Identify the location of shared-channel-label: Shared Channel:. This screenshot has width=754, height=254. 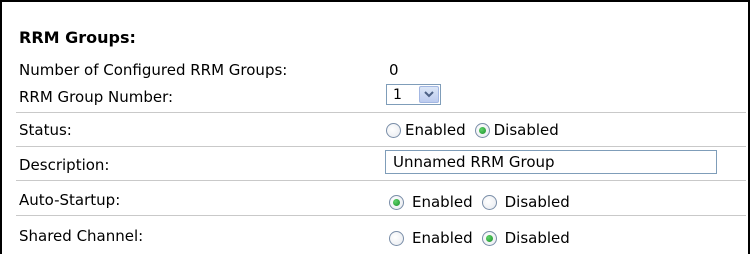
(81, 236).